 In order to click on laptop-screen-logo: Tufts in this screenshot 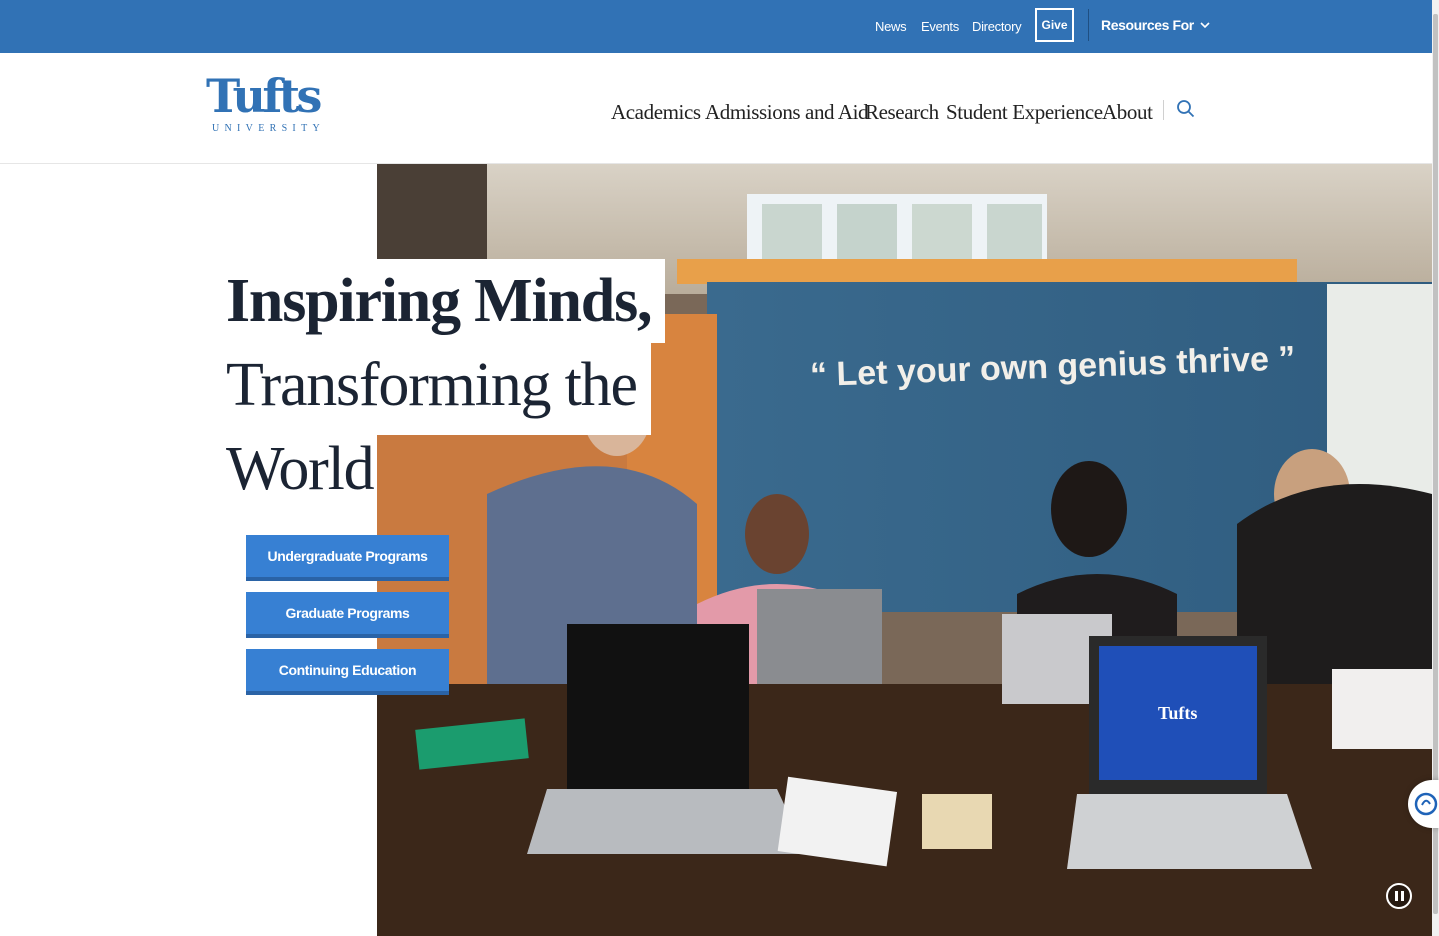, I will do `click(1177, 713)`.